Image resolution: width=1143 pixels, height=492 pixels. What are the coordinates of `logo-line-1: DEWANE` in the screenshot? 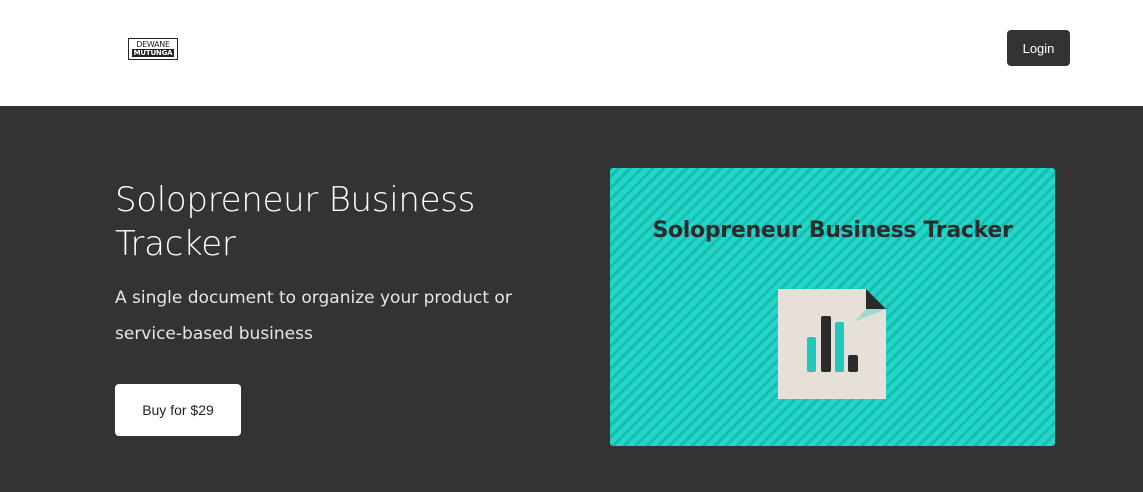 It's located at (153, 44).